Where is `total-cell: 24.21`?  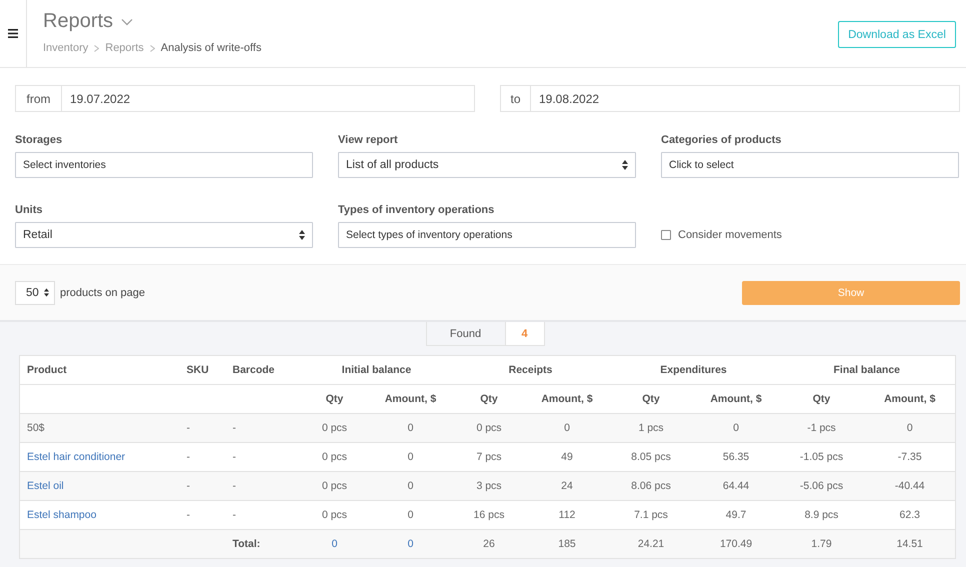
total-cell: 24.21 is located at coordinates (651, 544).